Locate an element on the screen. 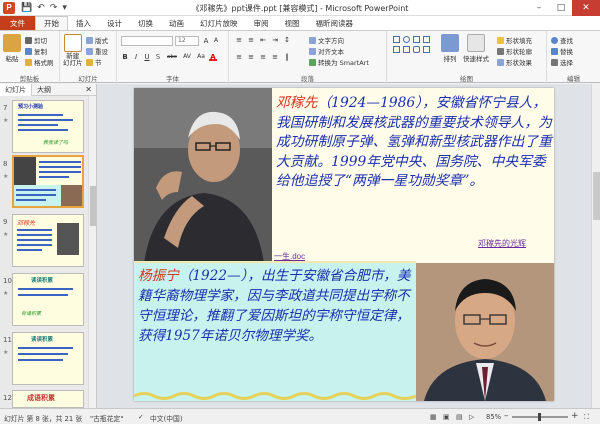 The height and width of the screenshot is (424, 600). slide-thumbnail-selected is located at coordinates (48, 181).